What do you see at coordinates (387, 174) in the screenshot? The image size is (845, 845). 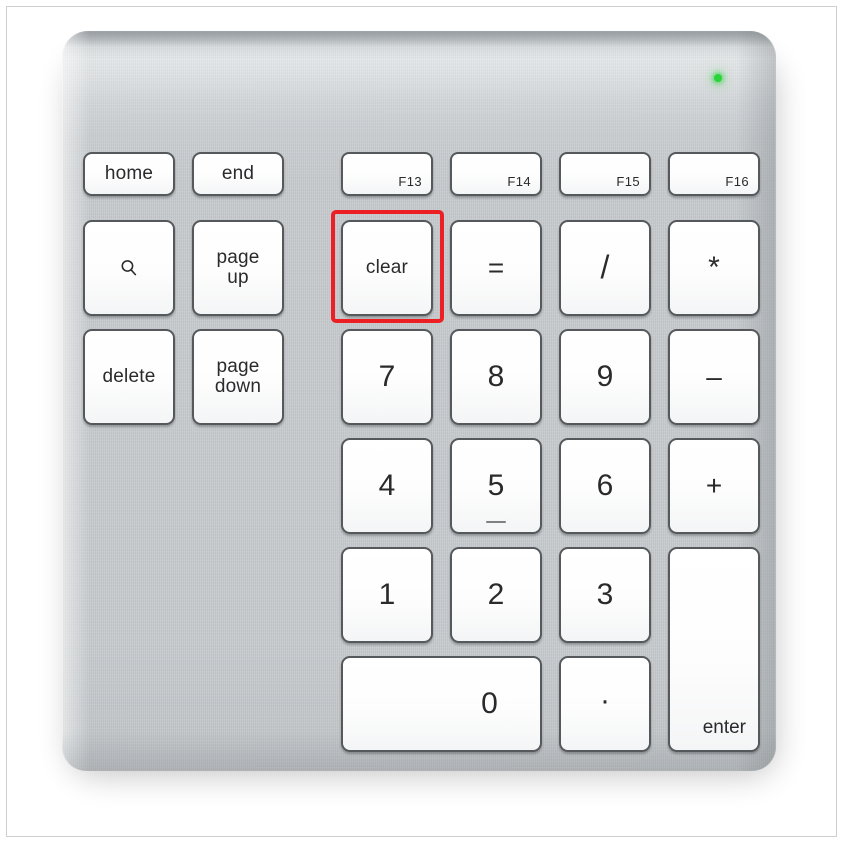 I see `key-f13: F13` at bounding box center [387, 174].